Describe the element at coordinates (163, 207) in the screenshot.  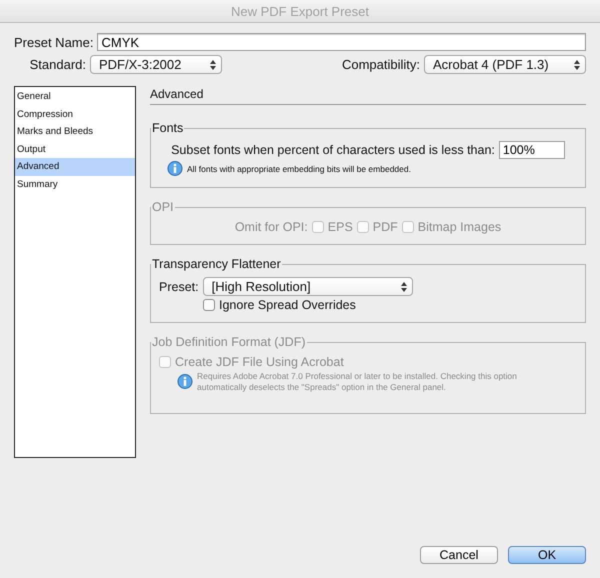
I see `group-legend: OPI` at that location.